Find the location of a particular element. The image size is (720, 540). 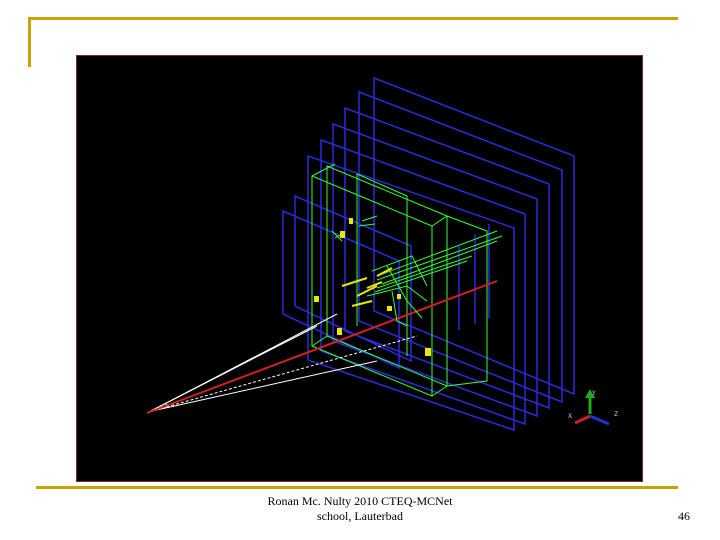

bottom-accent-line is located at coordinates (357, 487).